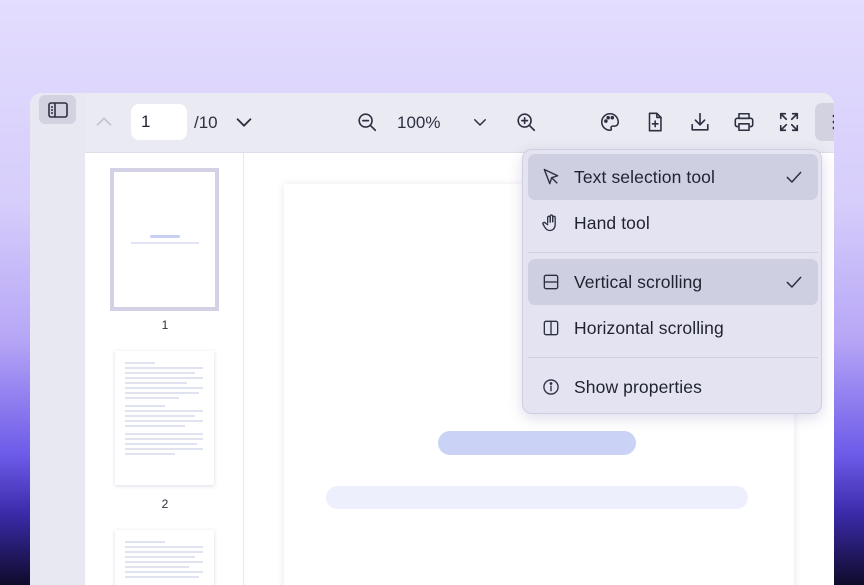  Describe the element at coordinates (551, 328) in the screenshot. I see `horizontal-scroll-icon` at that location.